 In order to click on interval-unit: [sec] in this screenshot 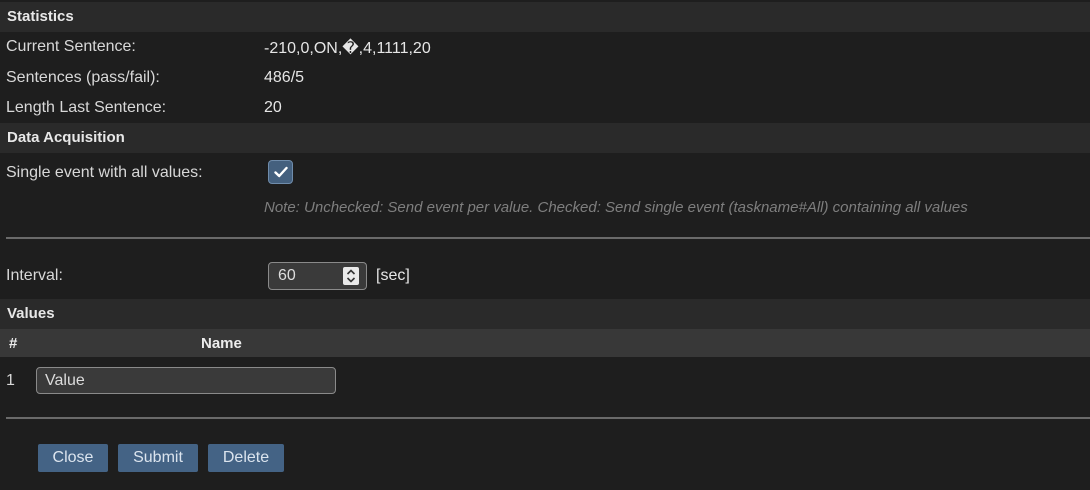, I will do `click(393, 275)`.